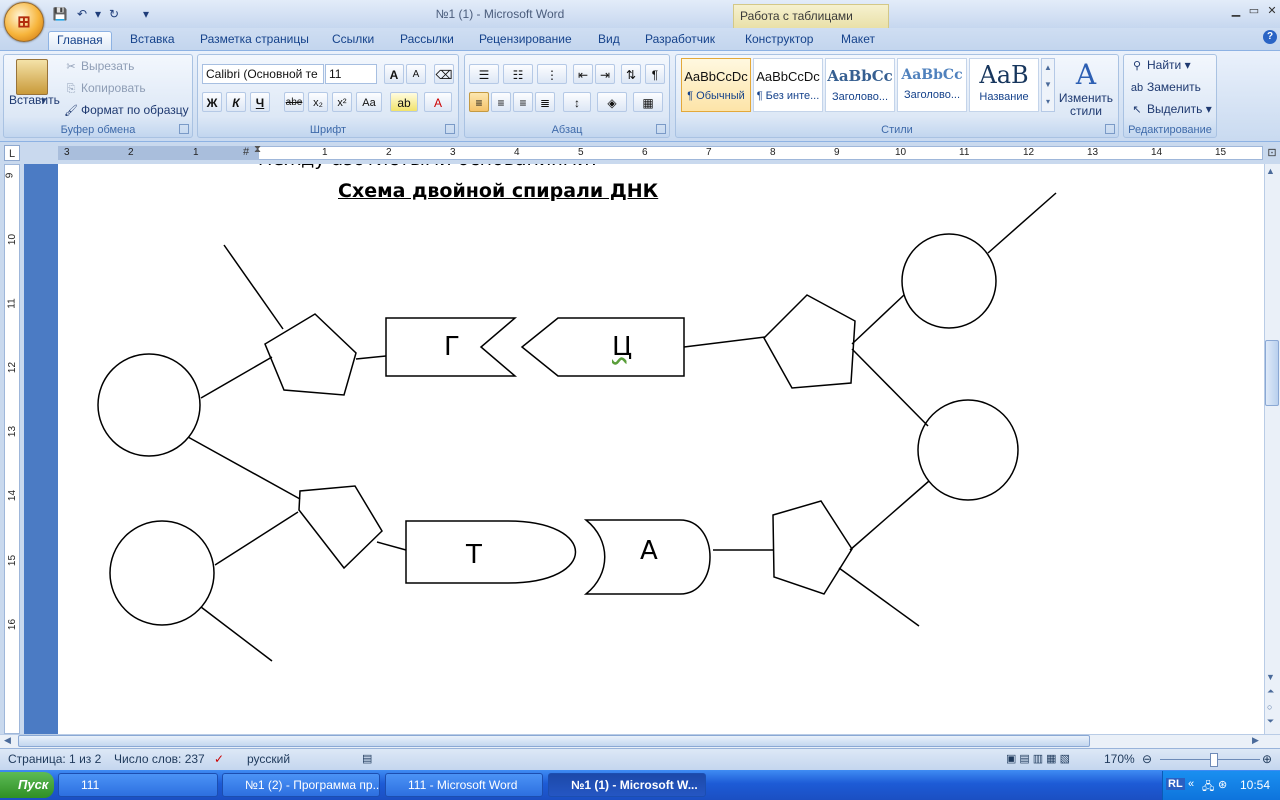 The width and height of the screenshot is (1280, 800). Describe the element at coordinates (342, 102) in the screenshot. I see `superscript-button: x²` at that location.